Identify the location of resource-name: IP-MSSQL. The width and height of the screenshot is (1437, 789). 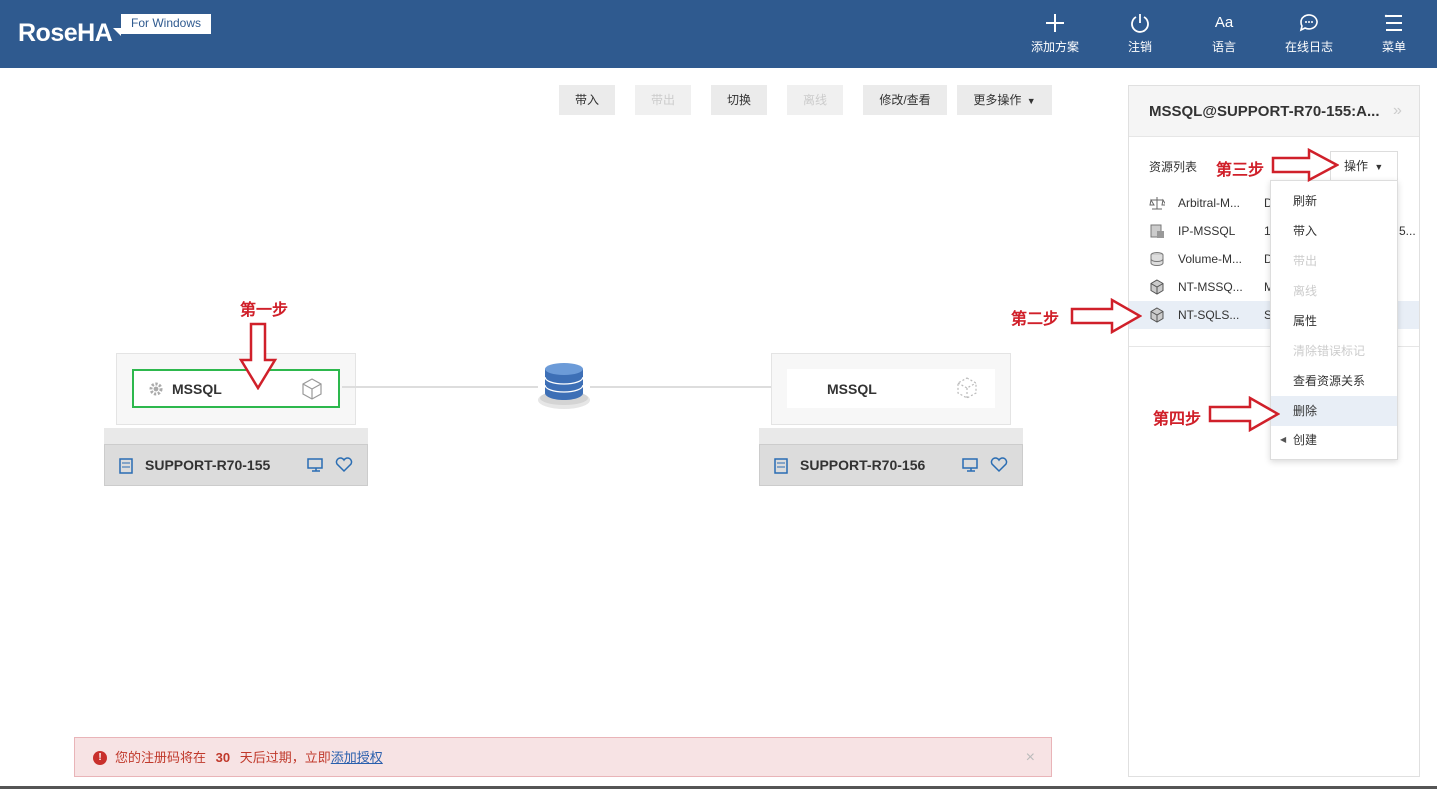
(1207, 231).